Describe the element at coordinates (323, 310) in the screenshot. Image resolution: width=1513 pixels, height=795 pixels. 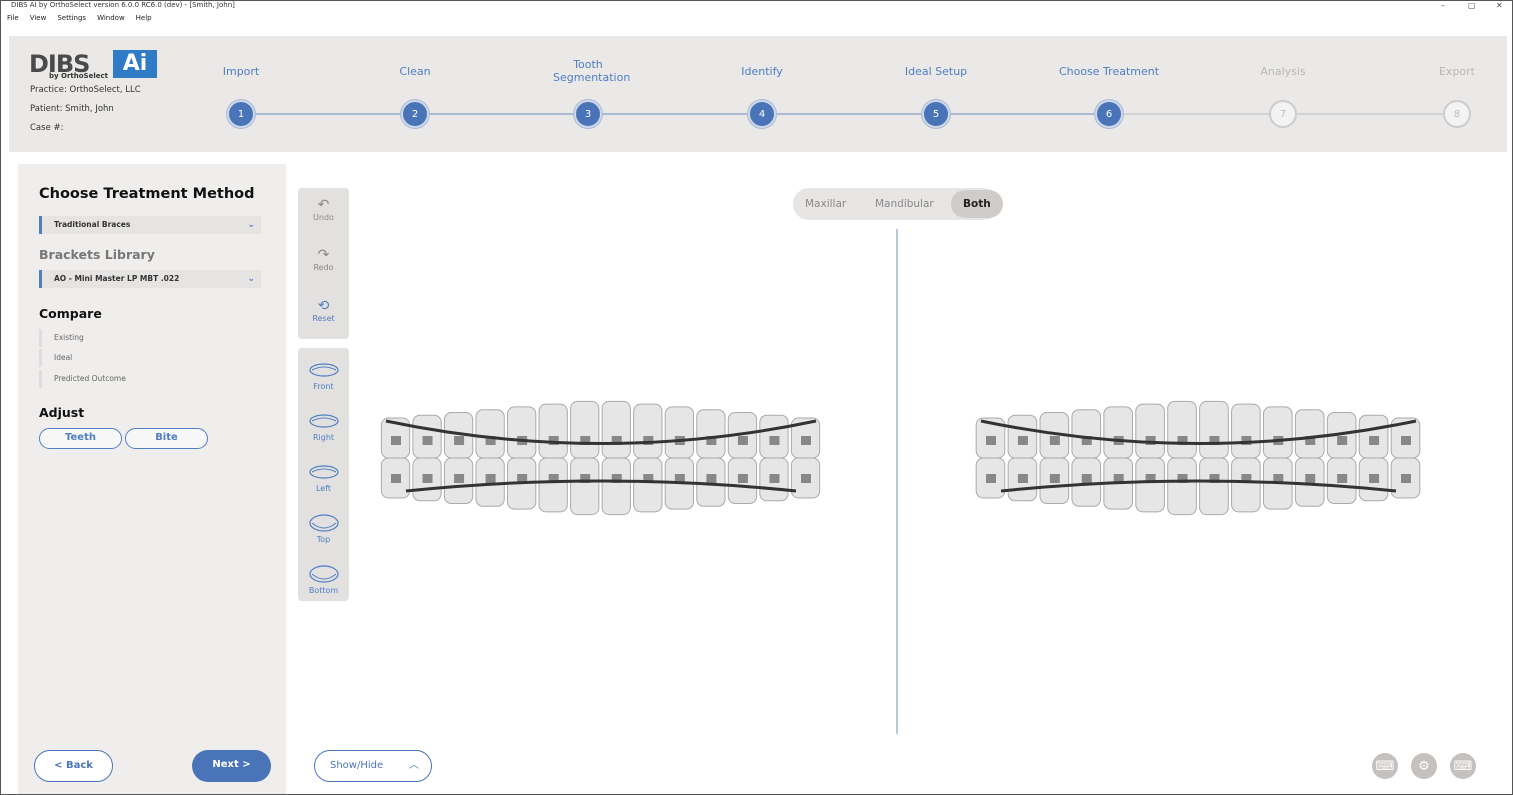
I see `reset-button: ⟲ Reset` at that location.